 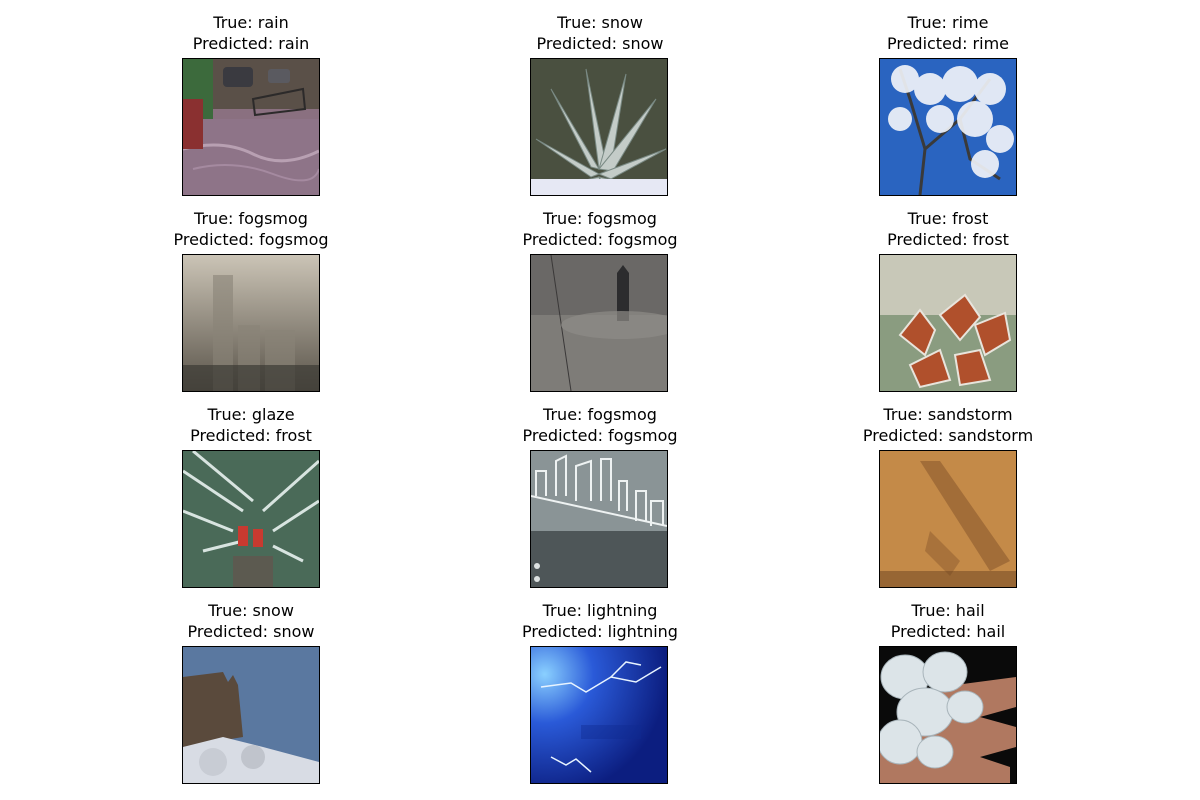 I want to click on grid-cell-4: True: fogsmog Predicted: fogsmog, so click(x=251, y=306).